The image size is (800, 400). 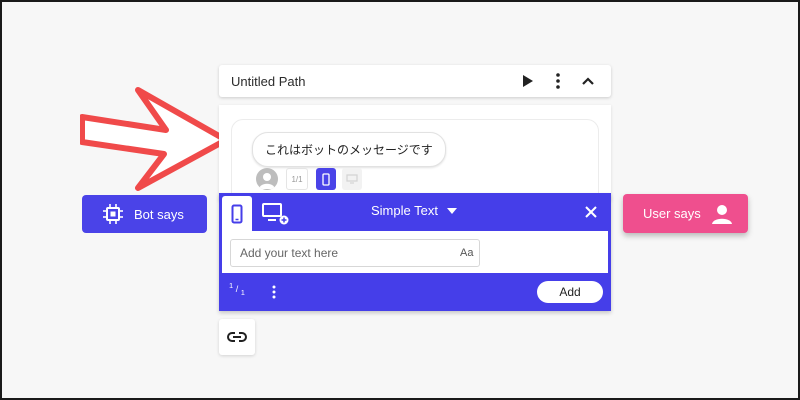 I want to click on avatar, so click(x=267, y=179).